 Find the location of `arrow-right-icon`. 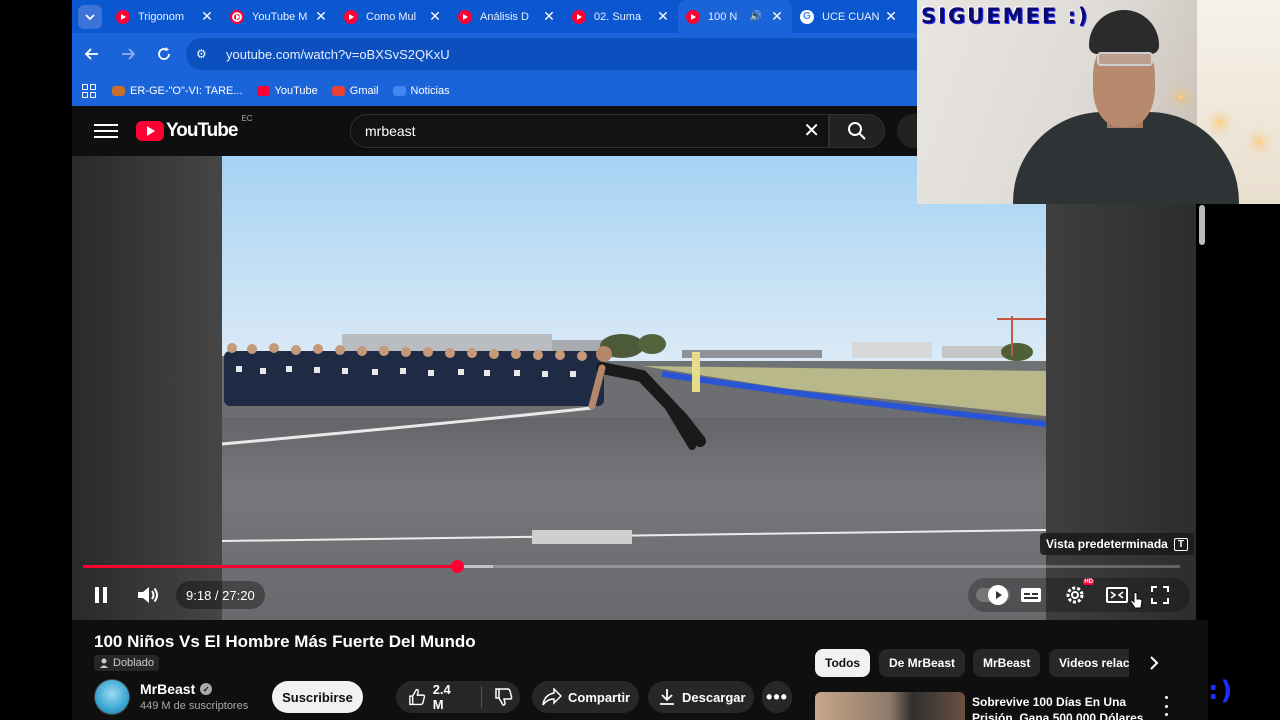

arrow-right-icon is located at coordinates (128, 54).